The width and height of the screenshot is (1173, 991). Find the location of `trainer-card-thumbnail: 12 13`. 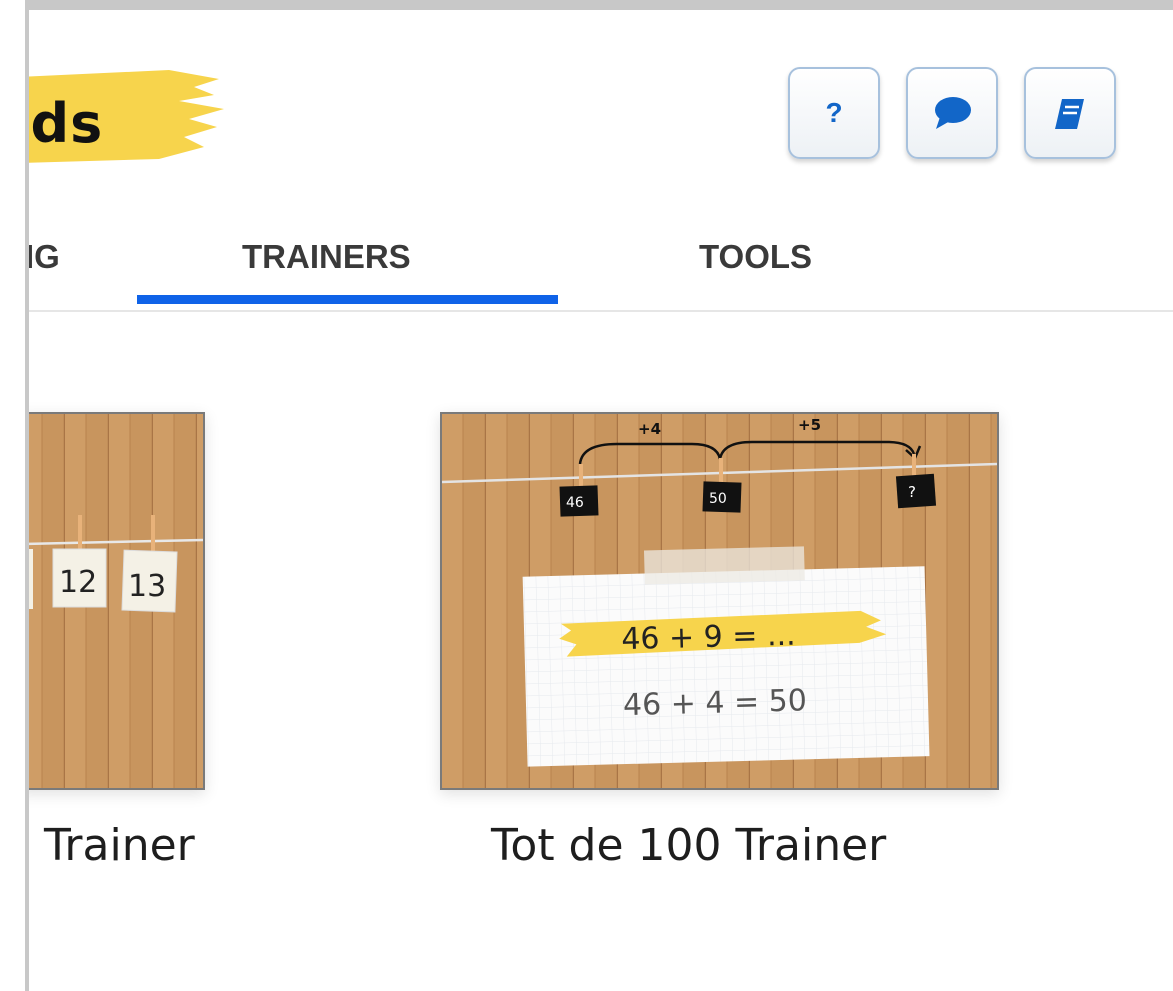

trainer-card-thumbnail: 12 13 is located at coordinates (117, 601).